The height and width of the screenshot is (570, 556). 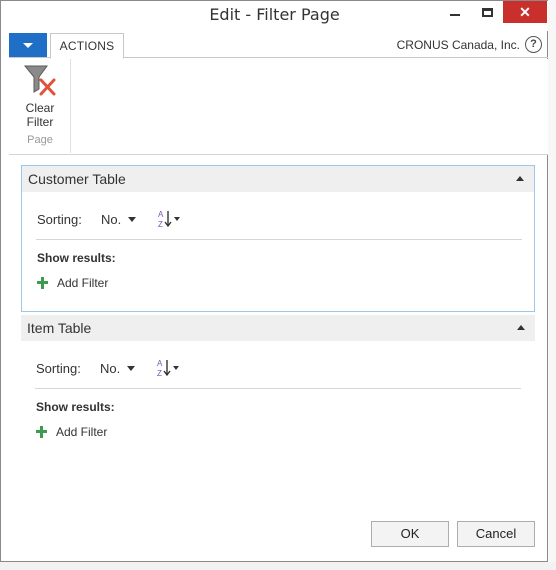 What do you see at coordinates (39, 80) in the screenshot?
I see `clear-filter-icon` at bounding box center [39, 80].